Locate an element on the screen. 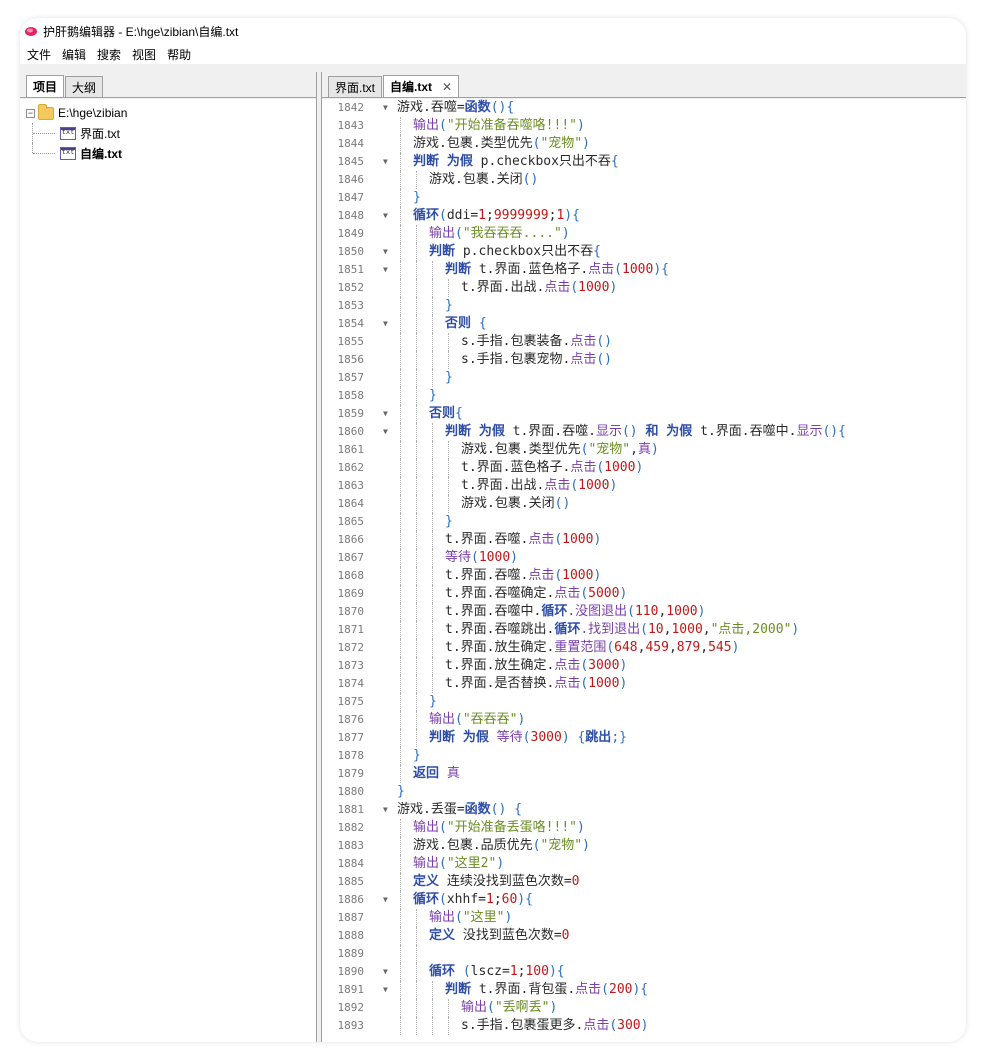  code-line: 1852 t.界面.出战.点击(1000) is located at coordinates (644, 288).